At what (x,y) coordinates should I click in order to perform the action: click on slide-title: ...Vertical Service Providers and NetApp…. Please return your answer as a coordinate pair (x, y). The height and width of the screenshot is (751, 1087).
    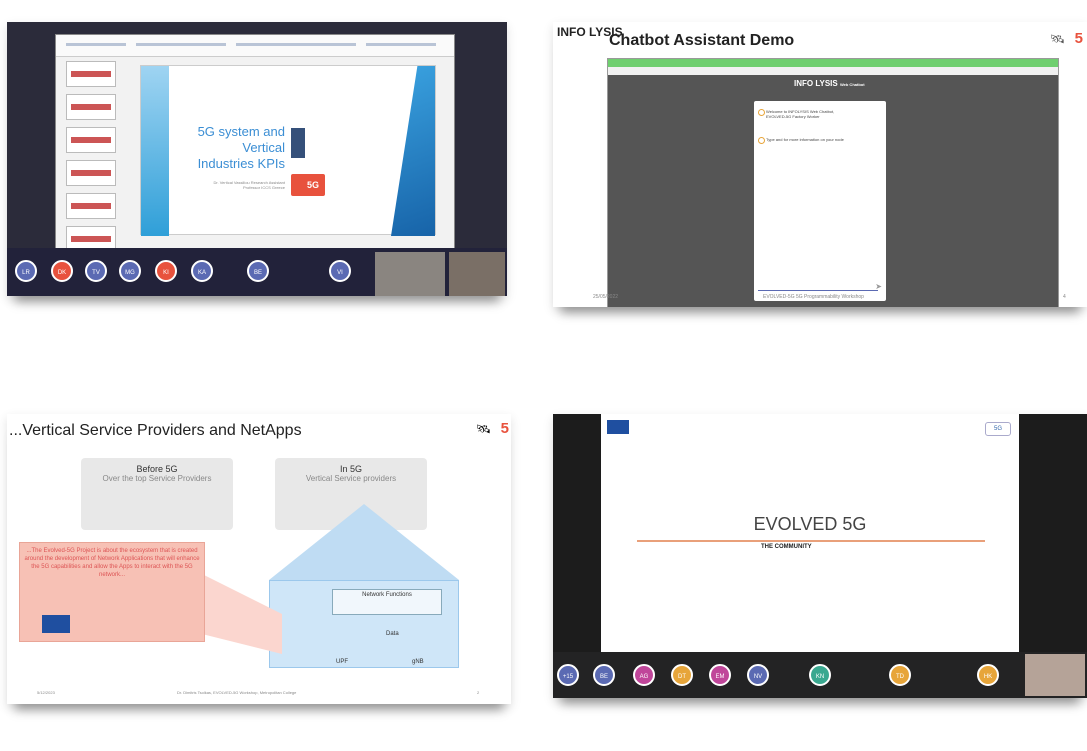
    Looking at the image, I should click on (155, 430).